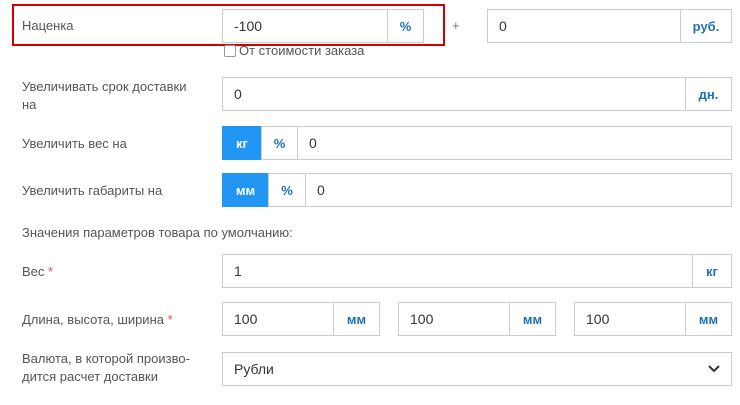 This screenshot has width=740, height=405. Describe the element at coordinates (454, 319) in the screenshot. I see `default-height-input` at that location.